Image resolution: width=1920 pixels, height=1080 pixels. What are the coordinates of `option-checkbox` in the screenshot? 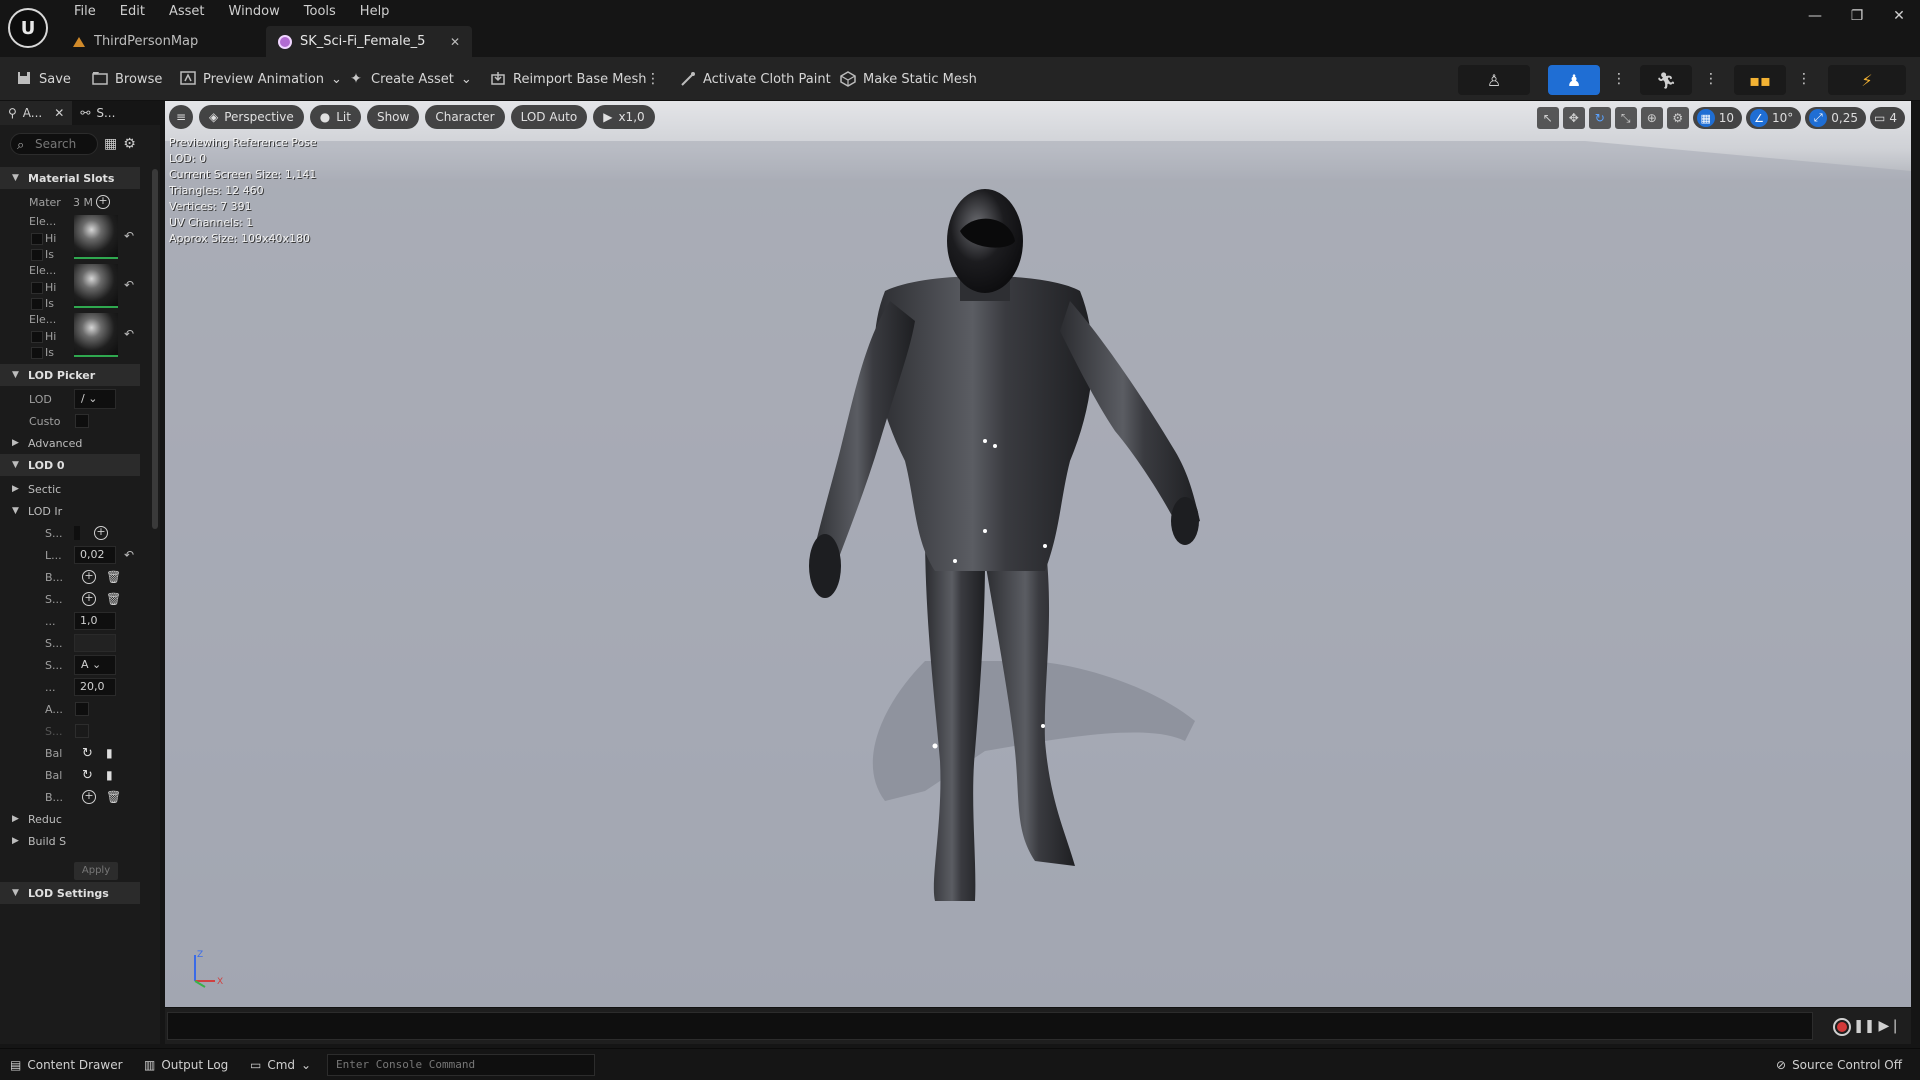 It's located at (82, 709).